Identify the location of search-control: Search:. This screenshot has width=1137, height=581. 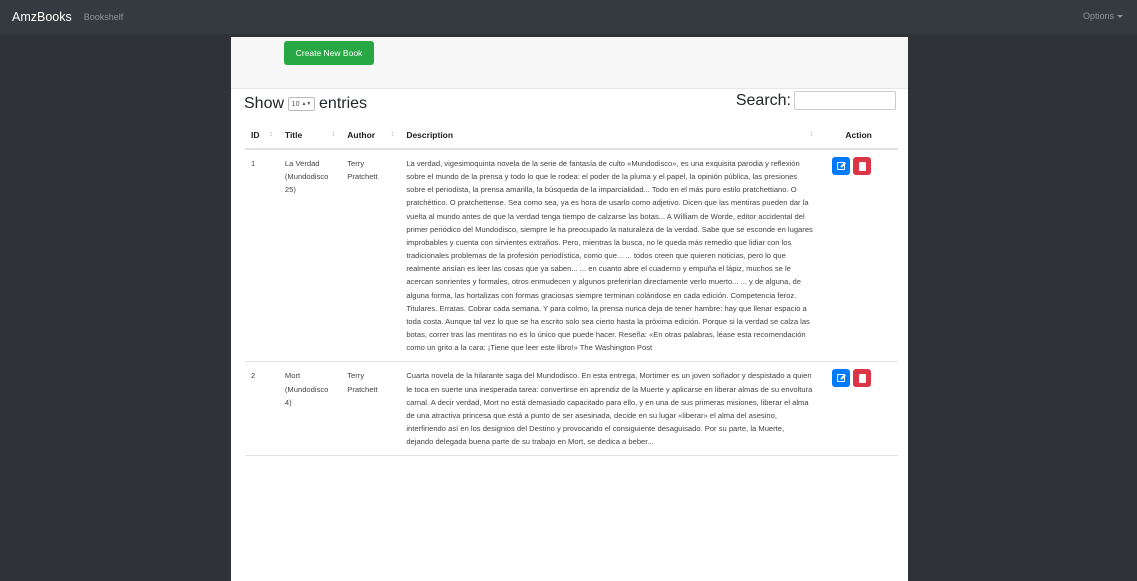
(816, 100).